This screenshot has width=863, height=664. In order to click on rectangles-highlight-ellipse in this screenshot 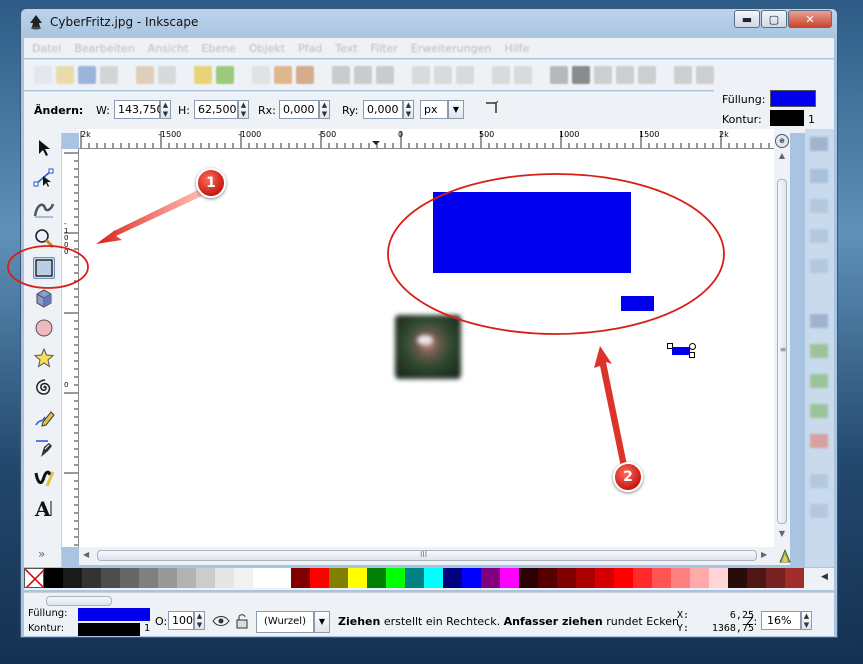, I will do `click(556, 254)`.